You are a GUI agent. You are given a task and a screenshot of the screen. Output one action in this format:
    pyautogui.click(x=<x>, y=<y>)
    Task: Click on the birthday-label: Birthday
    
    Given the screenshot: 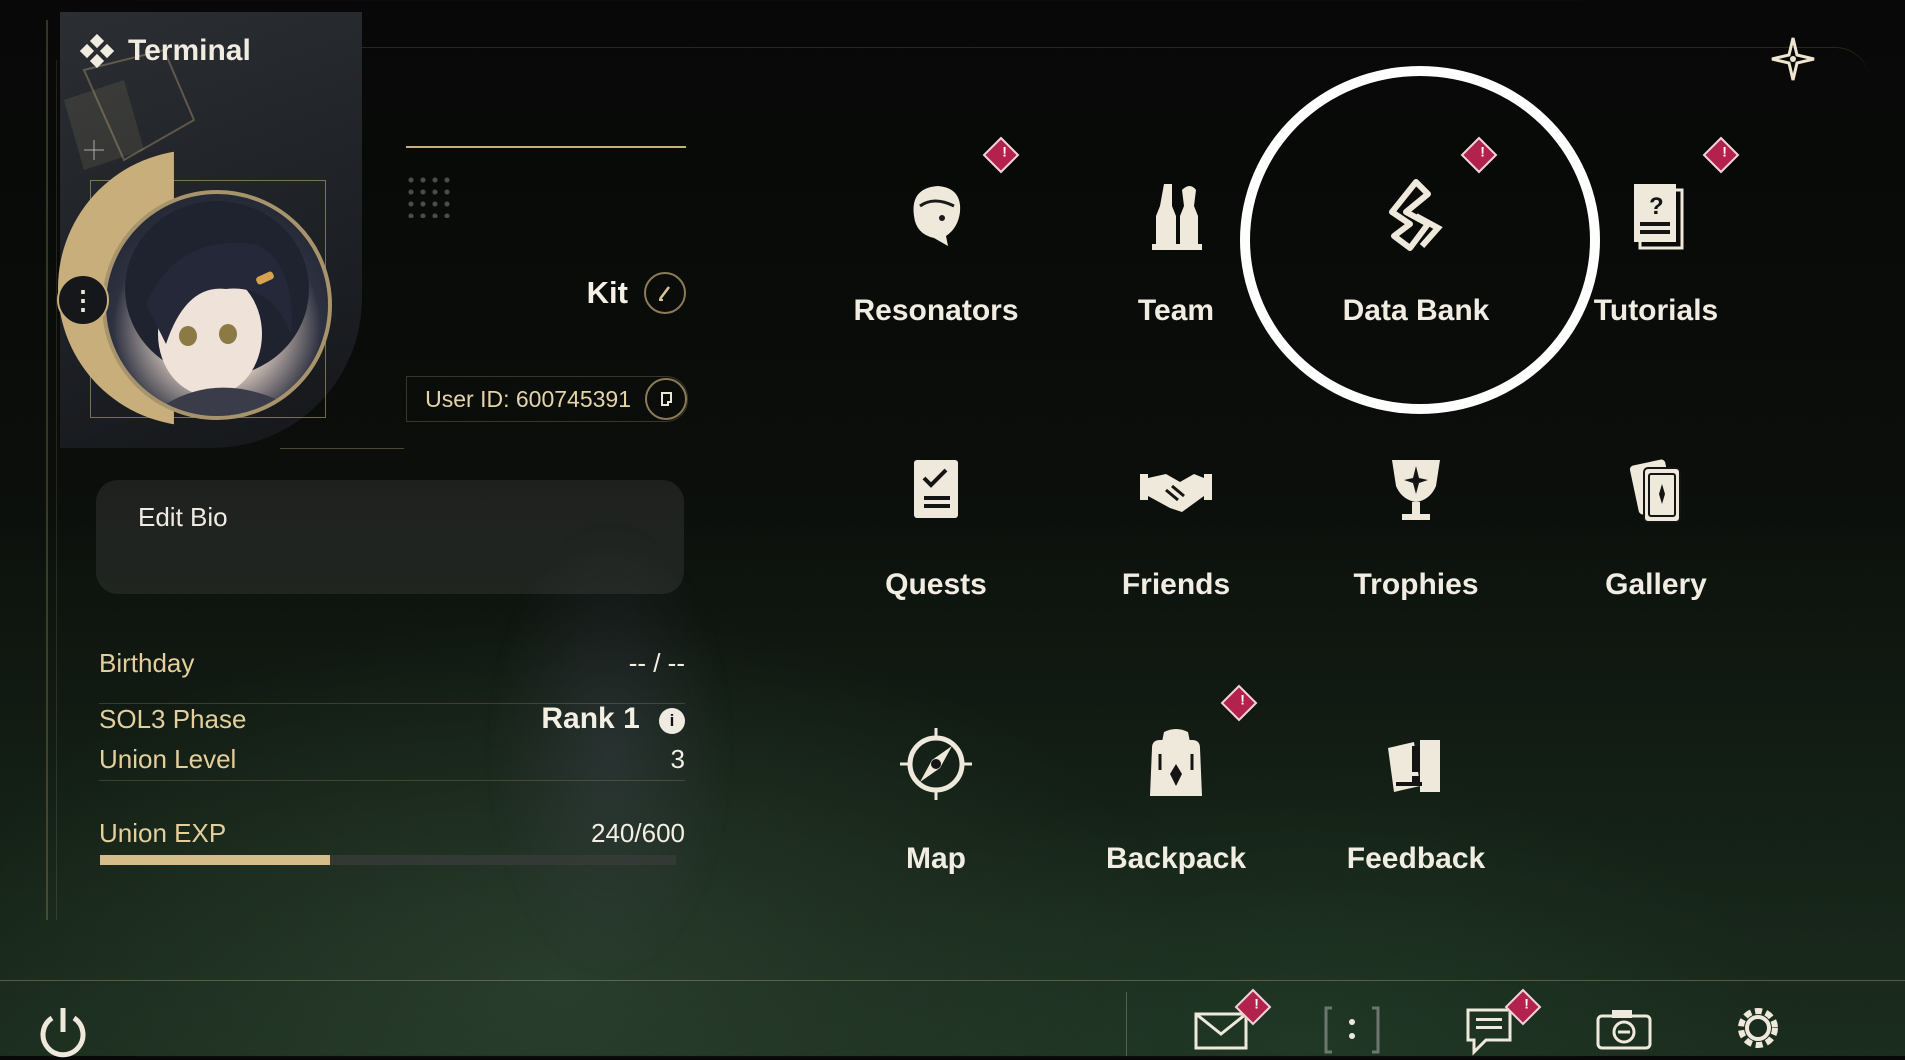 What is the action you would take?
    pyautogui.click(x=147, y=663)
    